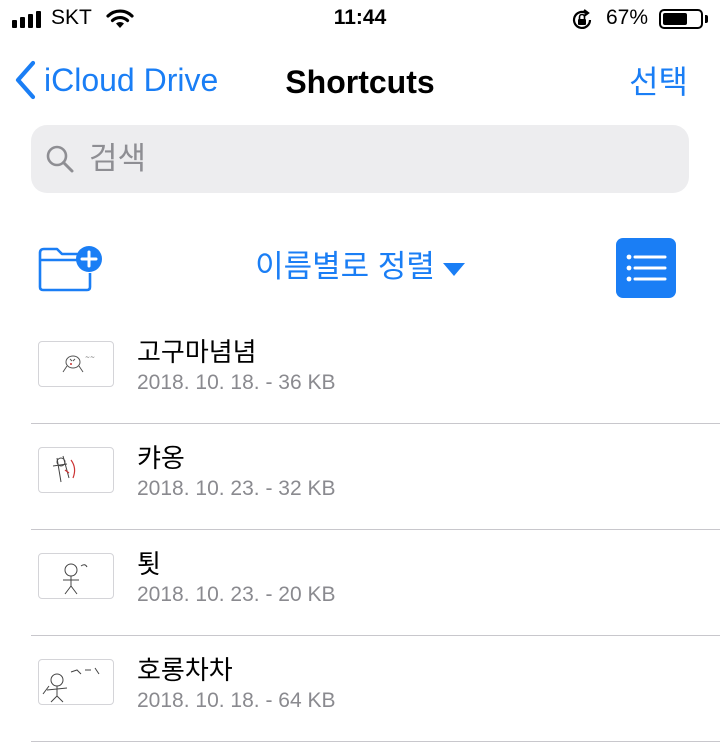  I want to click on battery-cap, so click(706, 19).